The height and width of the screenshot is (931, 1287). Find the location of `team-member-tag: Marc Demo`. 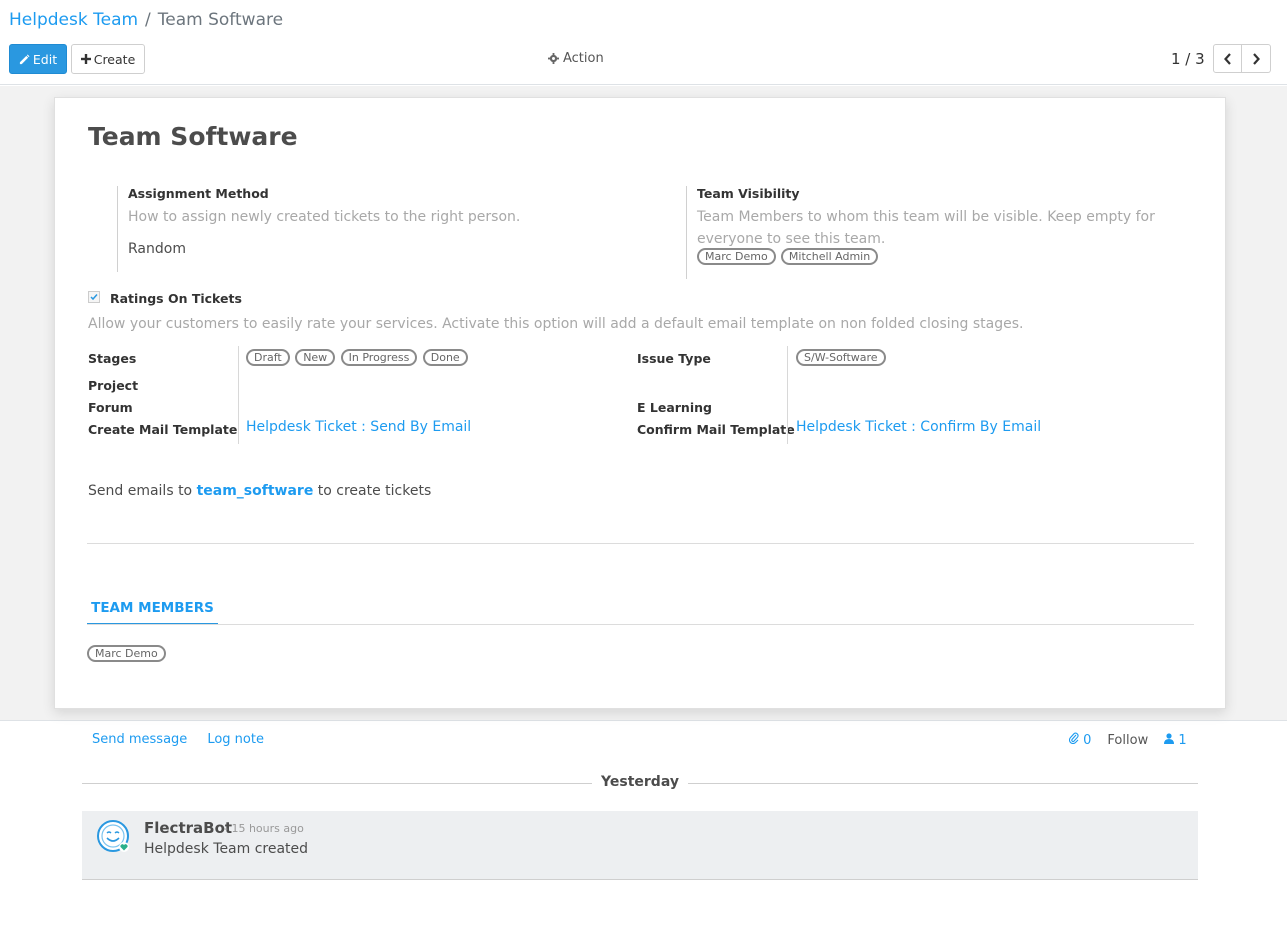

team-member-tag: Marc Demo is located at coordinates (126, 653).